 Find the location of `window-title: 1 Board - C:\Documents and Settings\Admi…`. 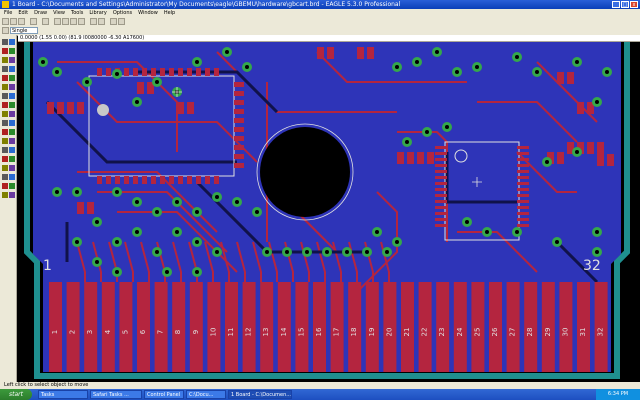

window-title: 1 Board - C:\Documents and Settings\Admi… is located at coordinates (206, 4).